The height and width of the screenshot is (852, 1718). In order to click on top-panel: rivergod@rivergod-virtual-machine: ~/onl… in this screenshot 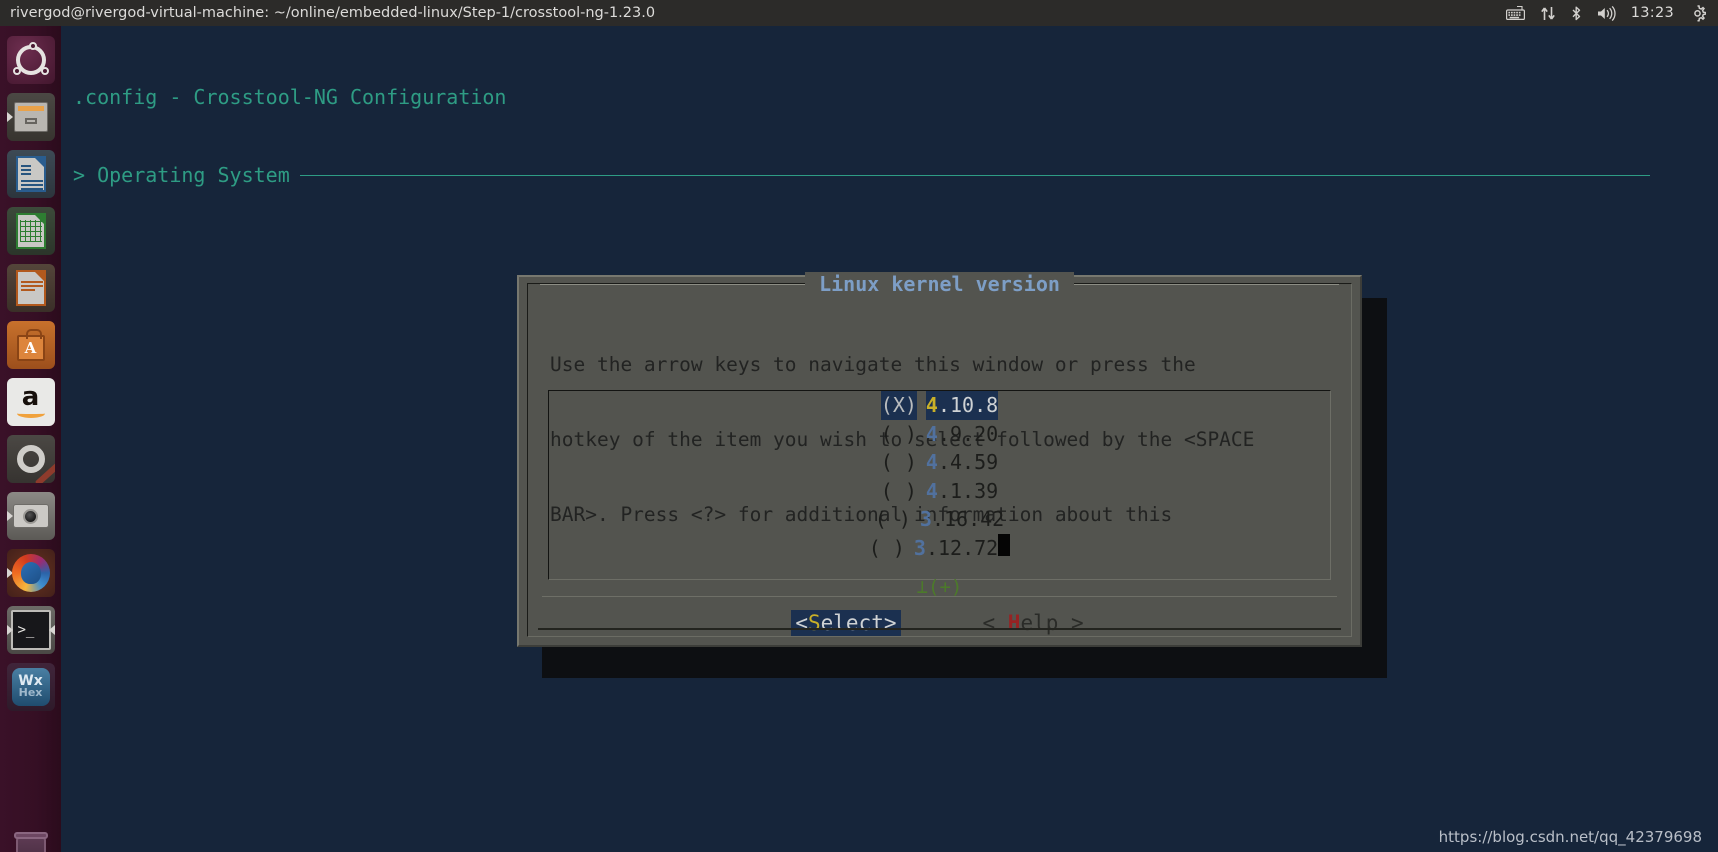, I will do `click(859, 13)`.